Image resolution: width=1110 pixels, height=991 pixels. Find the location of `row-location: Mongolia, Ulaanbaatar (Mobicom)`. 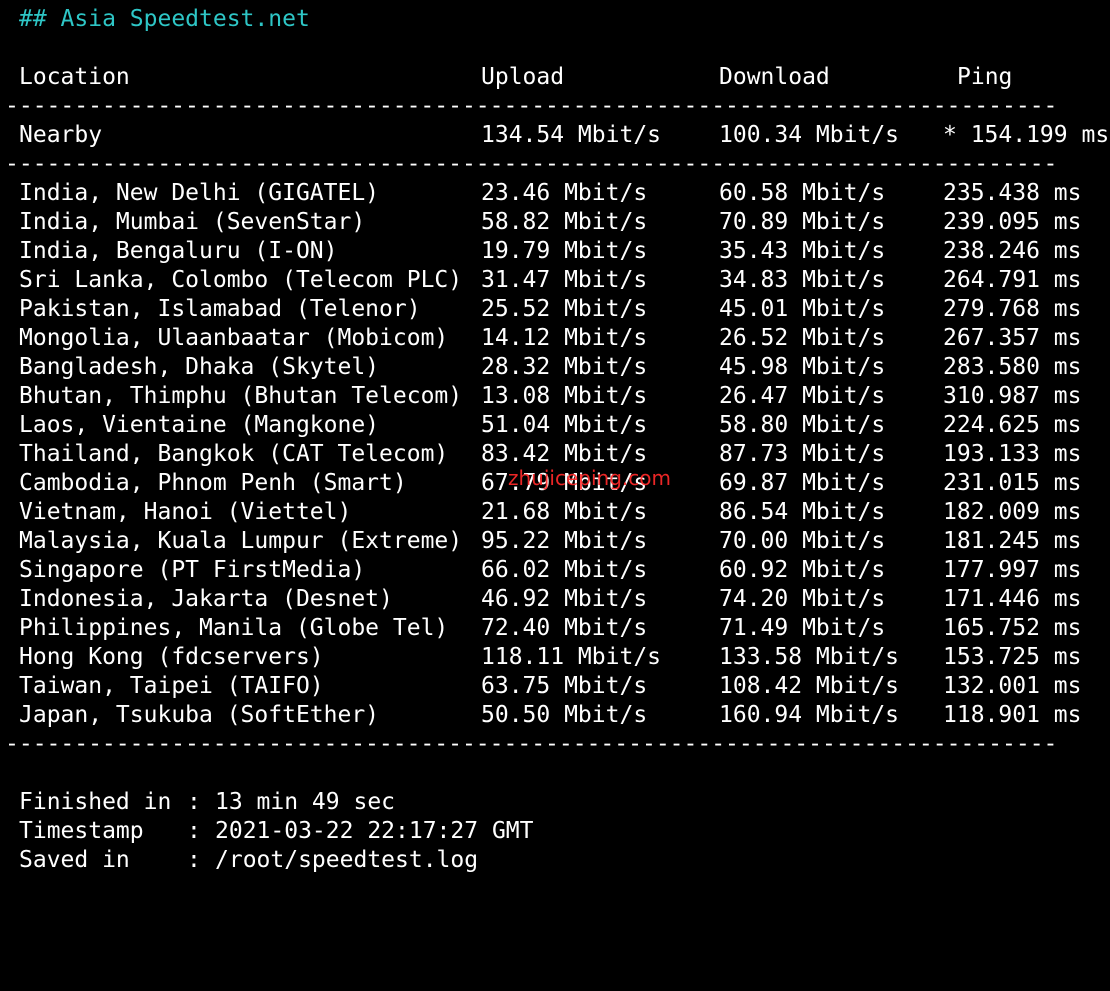

row-location: Mongolia, Ulaanbaatar (Mobicom) is located at coordinates (234, 338).